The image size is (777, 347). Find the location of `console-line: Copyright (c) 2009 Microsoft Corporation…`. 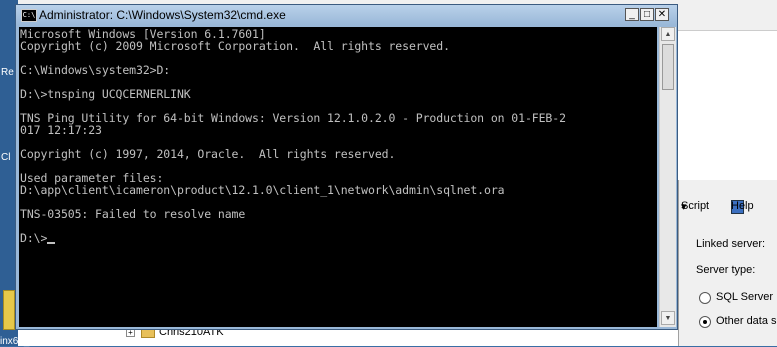

console-line: Copyright (c) 2009 Microsoft Corporation… is located at coordinates (235, 46).